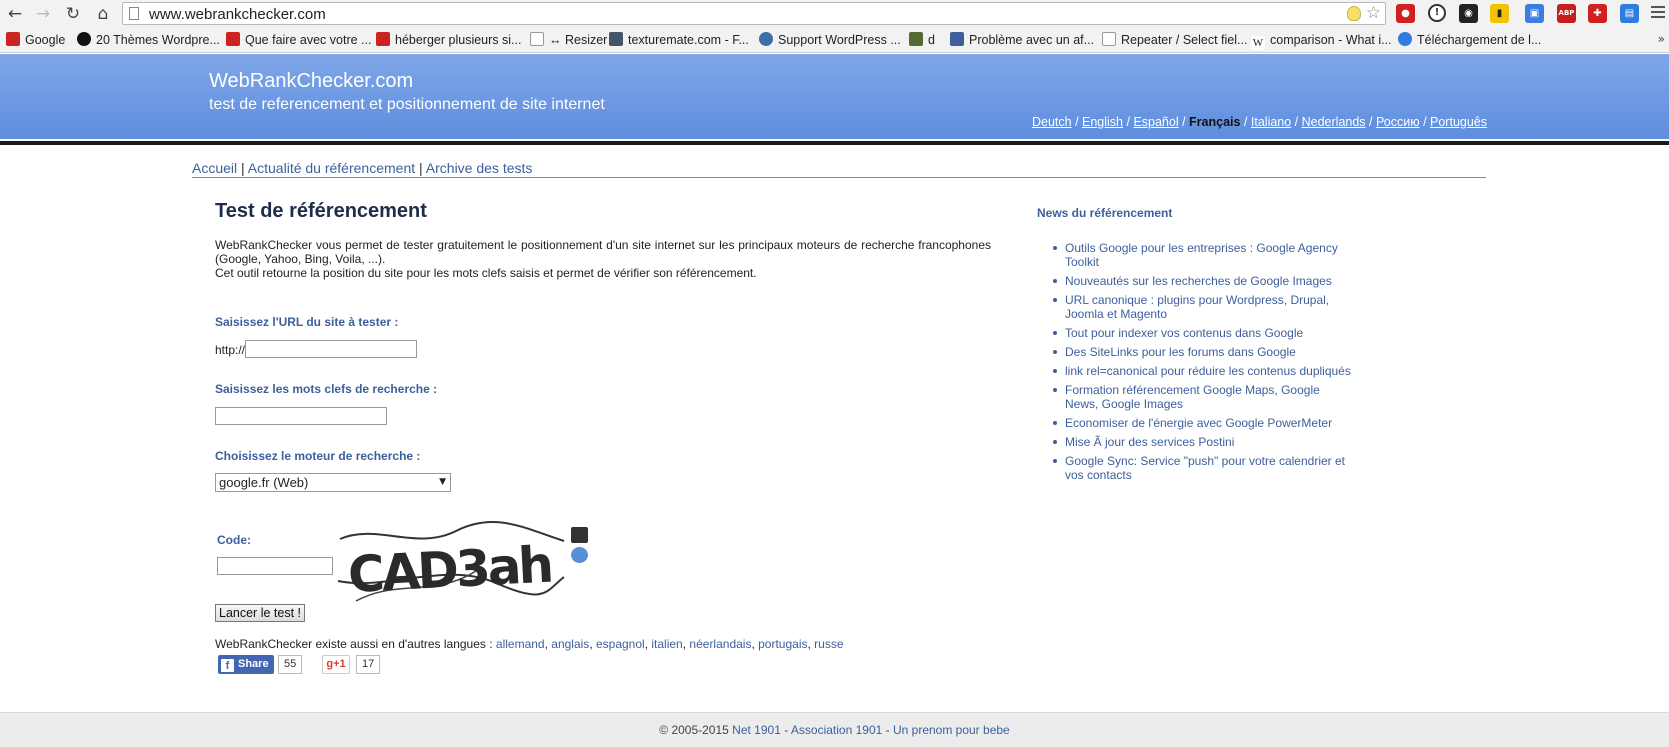  What do you see at coordinates (275, 566) in the screenshot?
I see `captcha-input` at bounding box center [275, 566].